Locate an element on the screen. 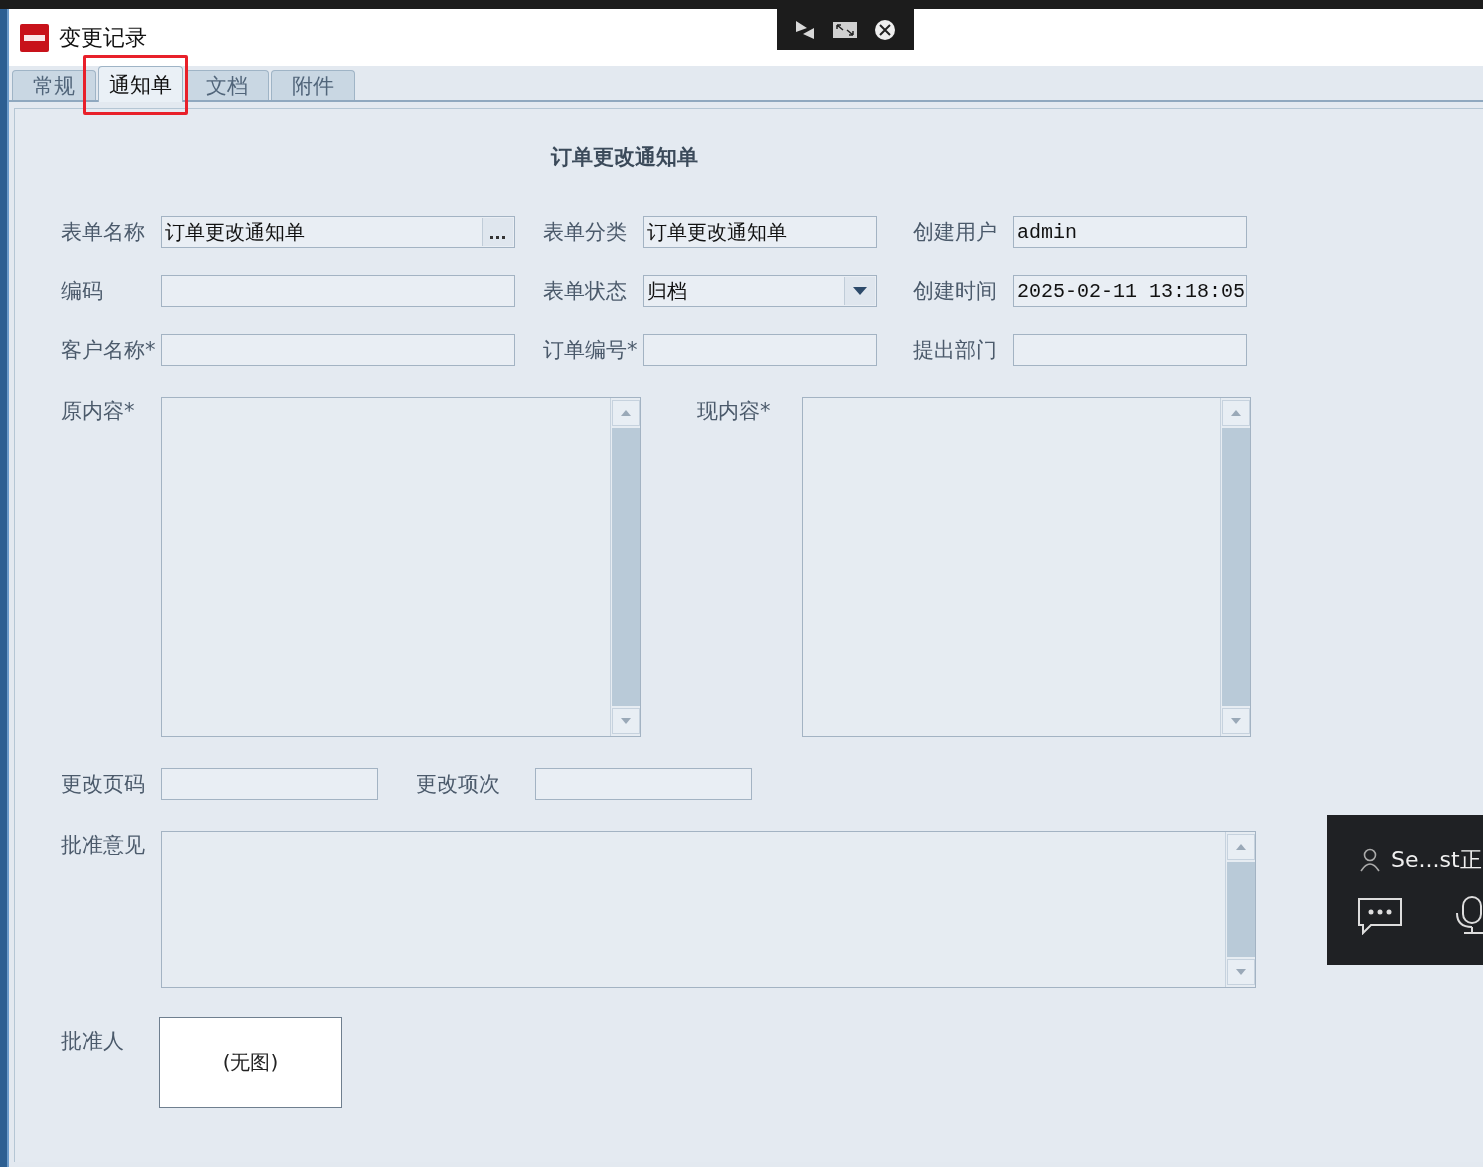  person-icon is located at coordinates (1370, 860).